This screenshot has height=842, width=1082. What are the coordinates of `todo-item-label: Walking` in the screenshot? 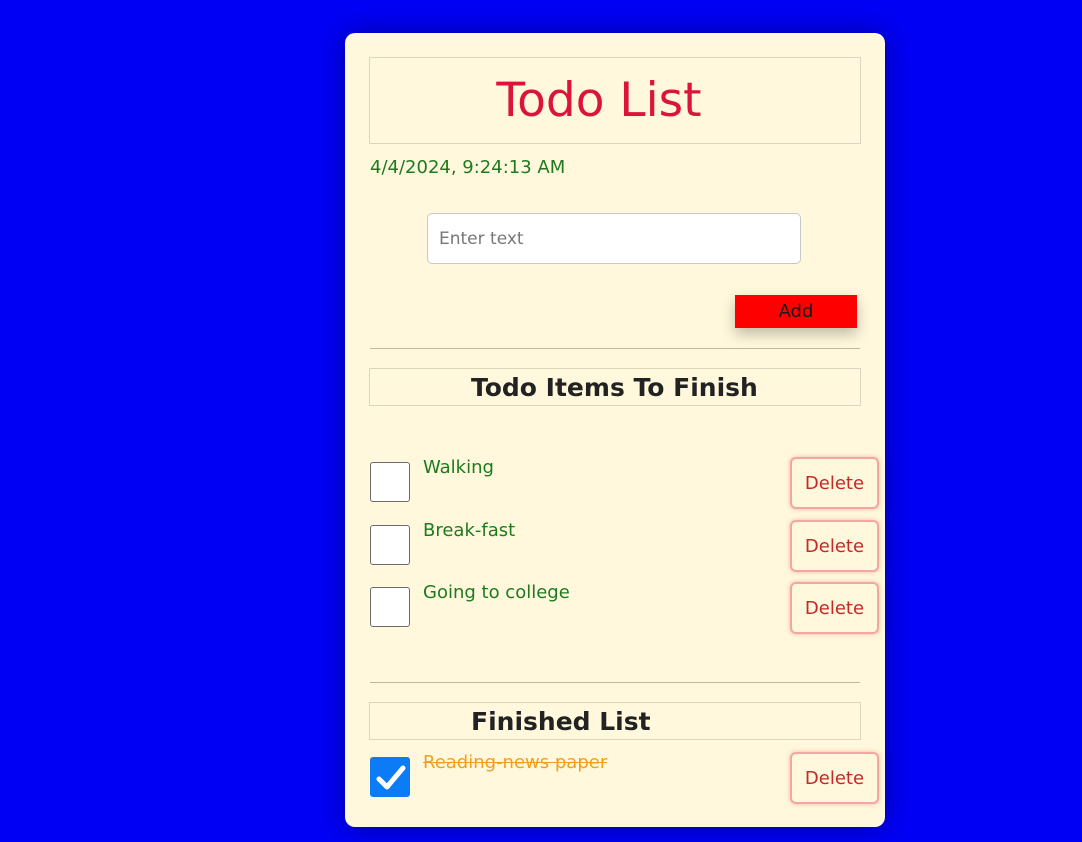 It's located at (458, 467).